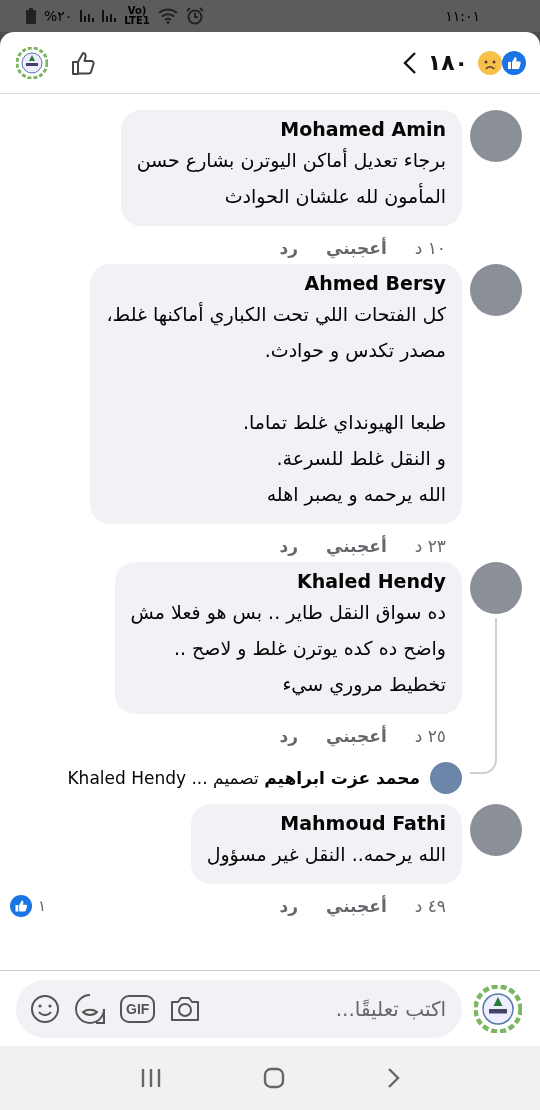 This screenshot has width=540, height=1110. I want to click on comment-time: ١٠ د, so click(430, 248).